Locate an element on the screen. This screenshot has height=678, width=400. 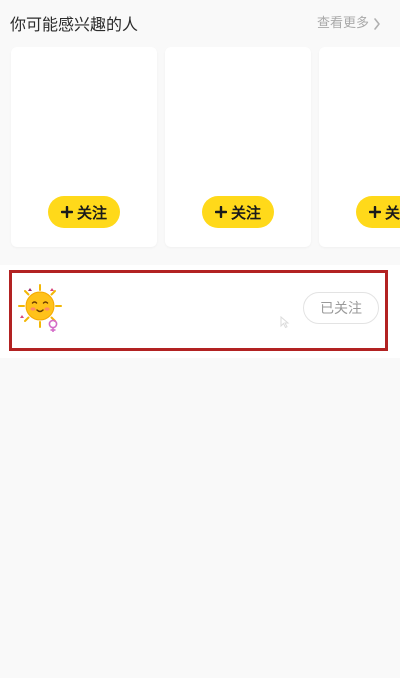
see-more-link: 查看更多 is located at coordinates (349, 24).